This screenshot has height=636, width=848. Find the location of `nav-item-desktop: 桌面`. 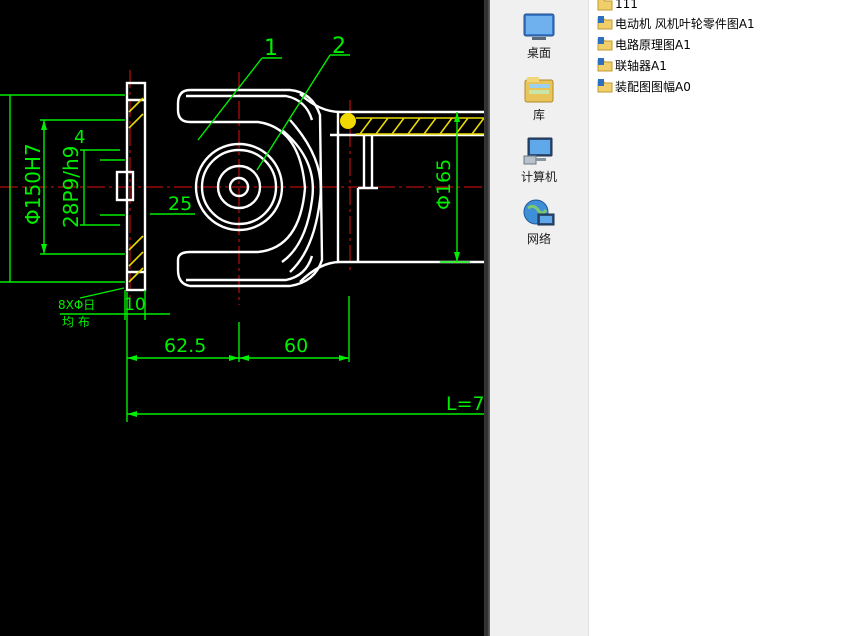

nav-item-desktop: 桌面 is located at coordinates (539, 36).